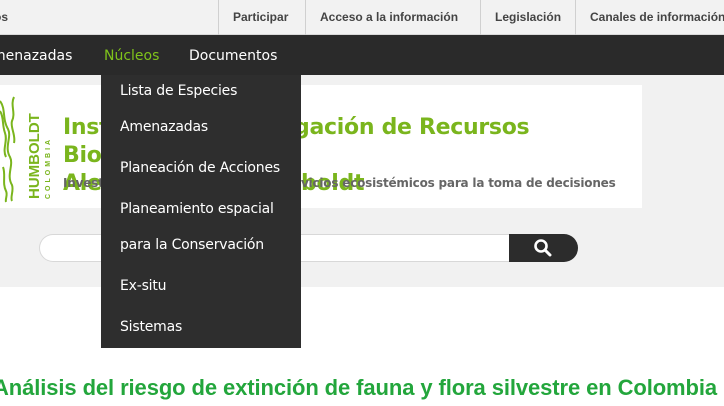 Image resolution: width=724 pixels, height=406 pixels. Describe the element at coordinates (649, 17) in the screenshot. I see `topbar-link-canales-informacion: Canales de información` at that location.